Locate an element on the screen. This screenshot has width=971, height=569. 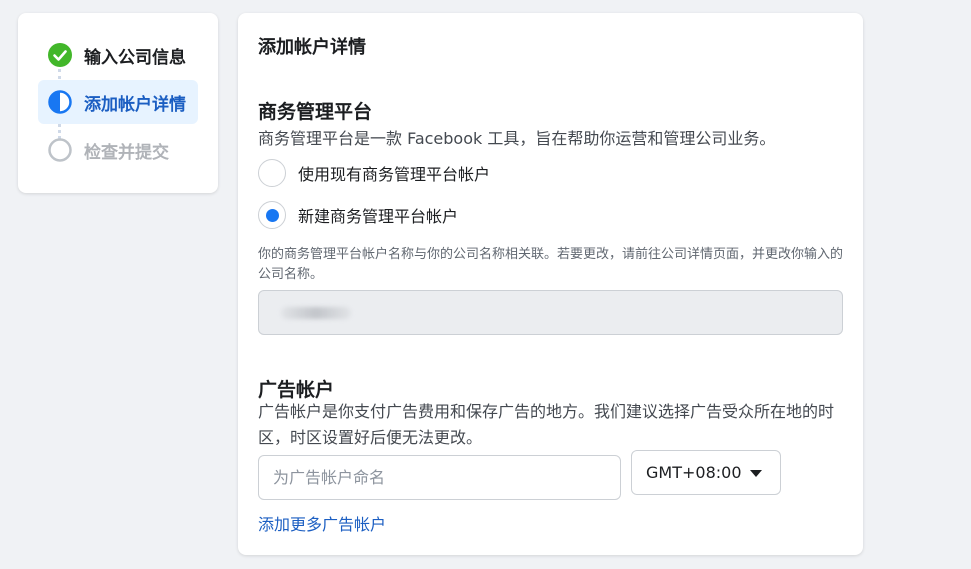
step-company-info: 输入公司信息 is located at coordinates (118, 55).